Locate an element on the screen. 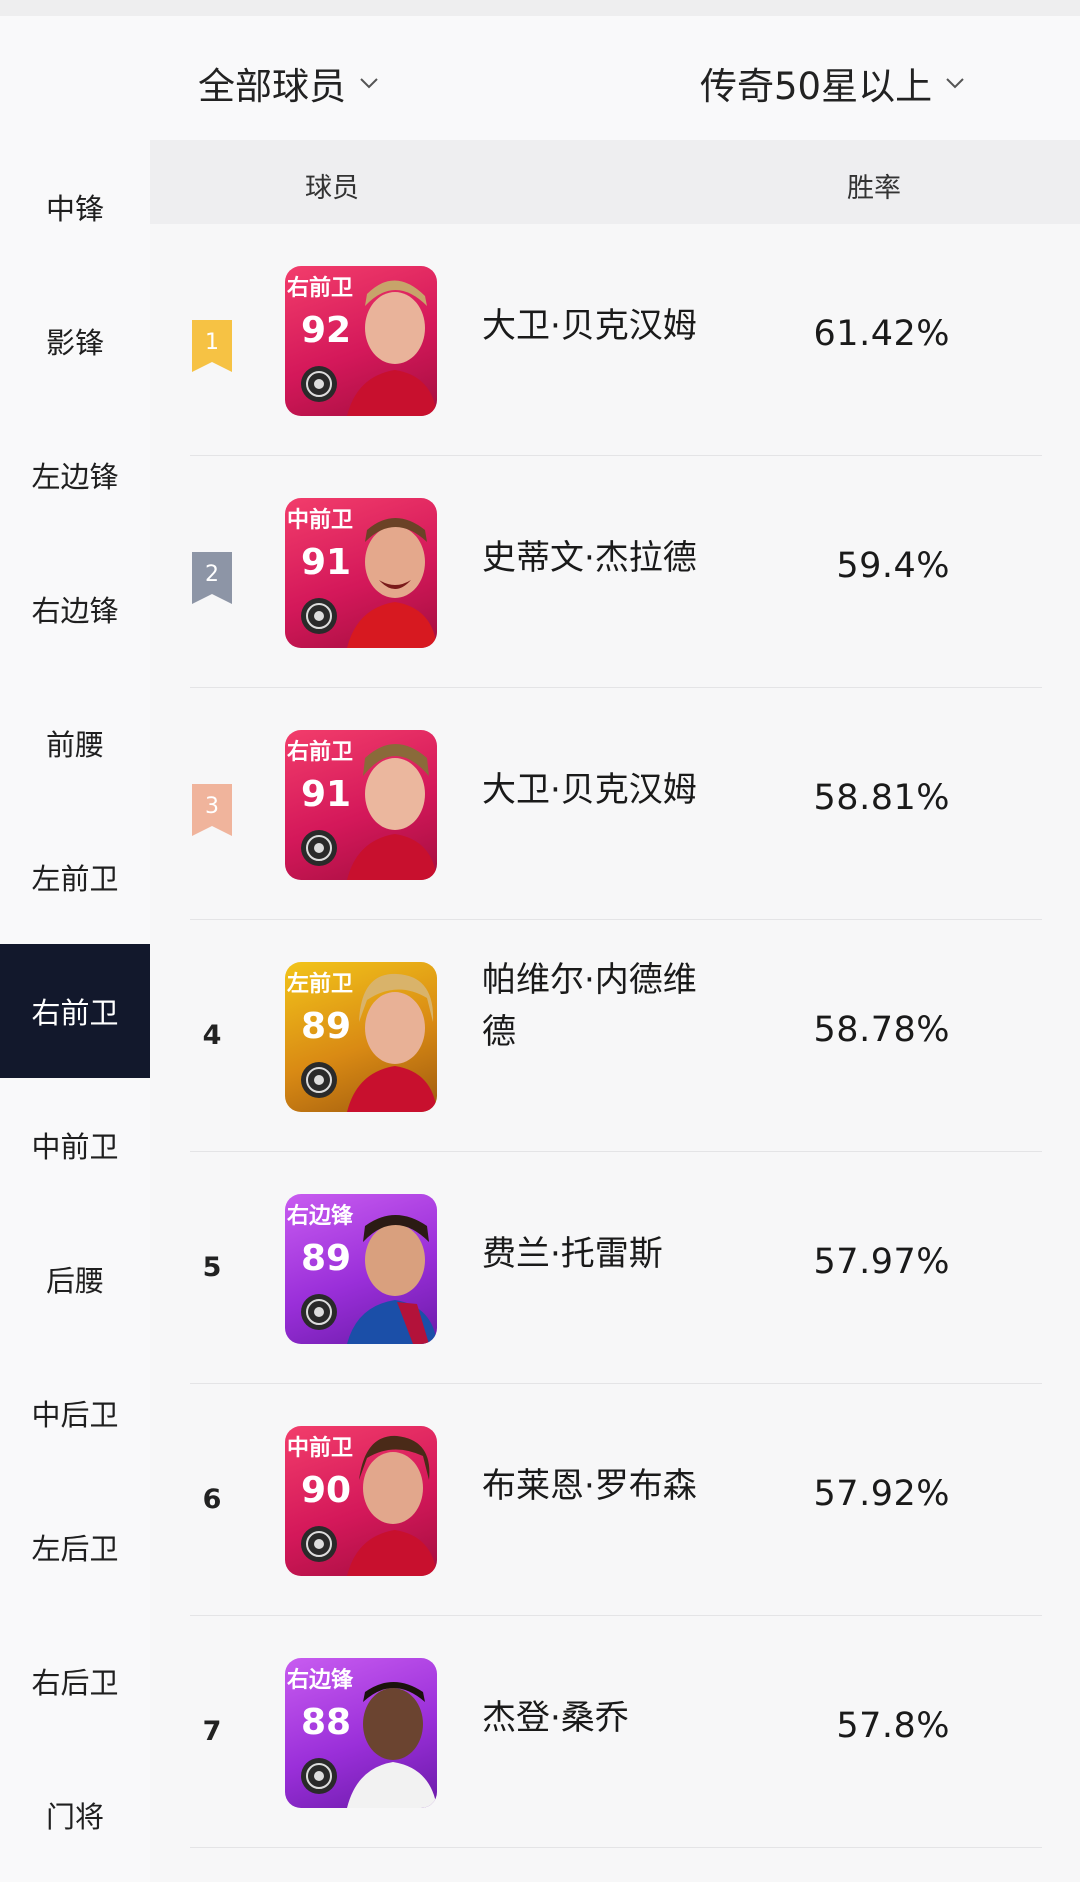 The image size is (1080, 1882). rank-silver-ribbon-icon: 2 is located at coordinates (212, 578).